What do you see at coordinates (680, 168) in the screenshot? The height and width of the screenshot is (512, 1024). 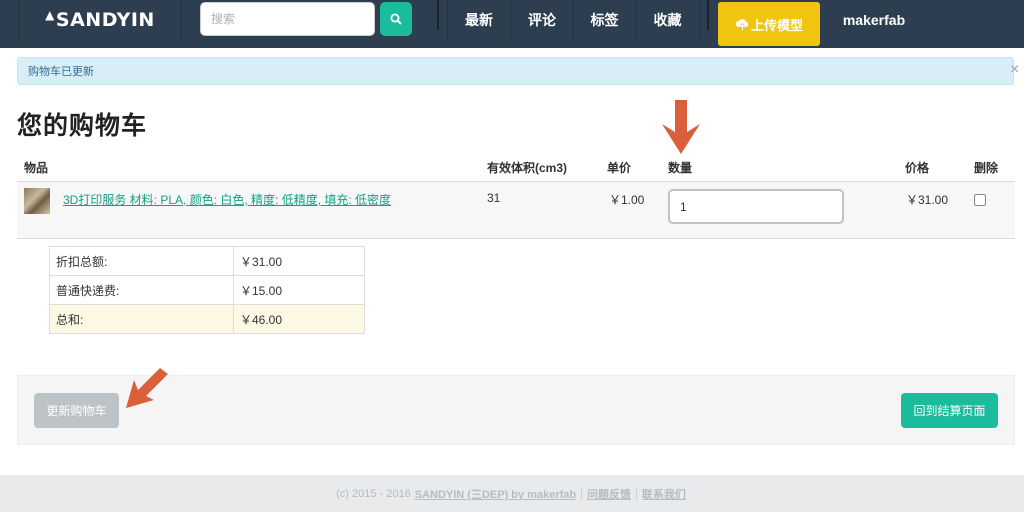 I see `header-quantity: 数量` at bounding box center [680, 168].